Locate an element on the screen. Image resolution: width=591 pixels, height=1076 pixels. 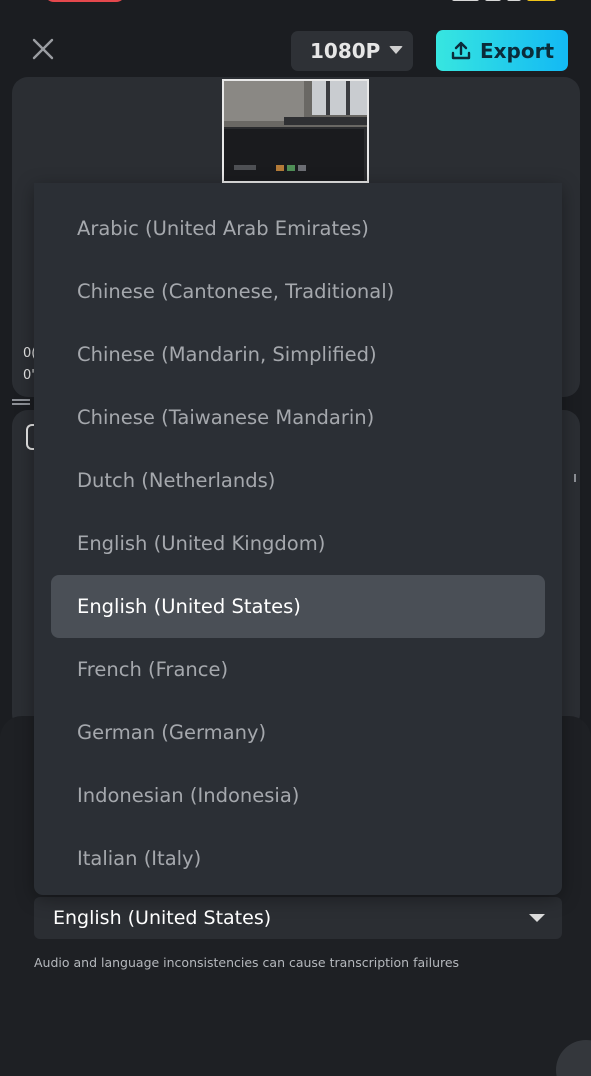
language-option: Dutch (Netherlands) is located at coordinates (298, 480).